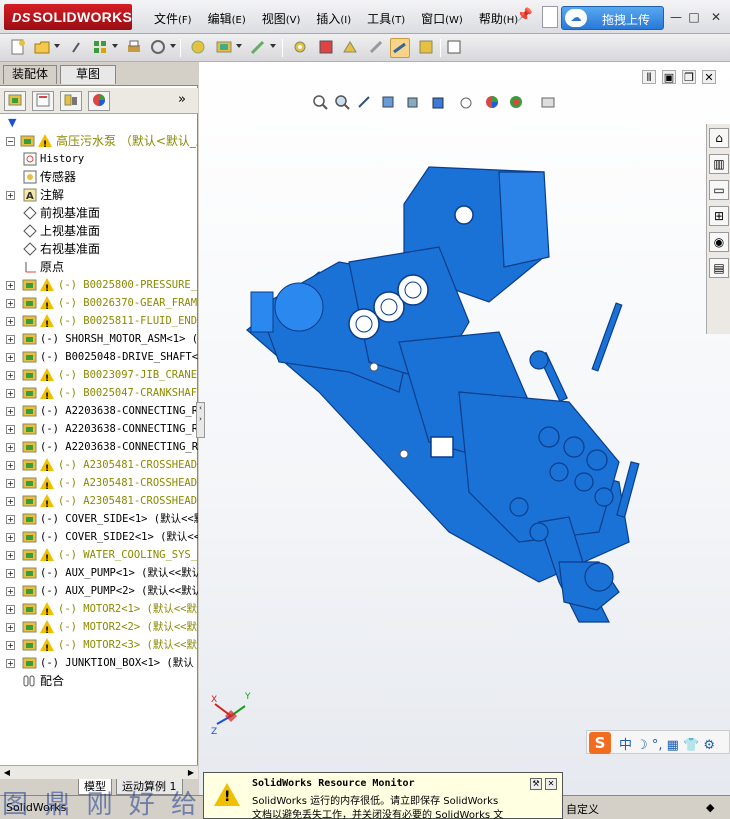 The height and width of the screenshot is (819, 730). I want to click on close-view-icon: ✕, so click(709, 77).